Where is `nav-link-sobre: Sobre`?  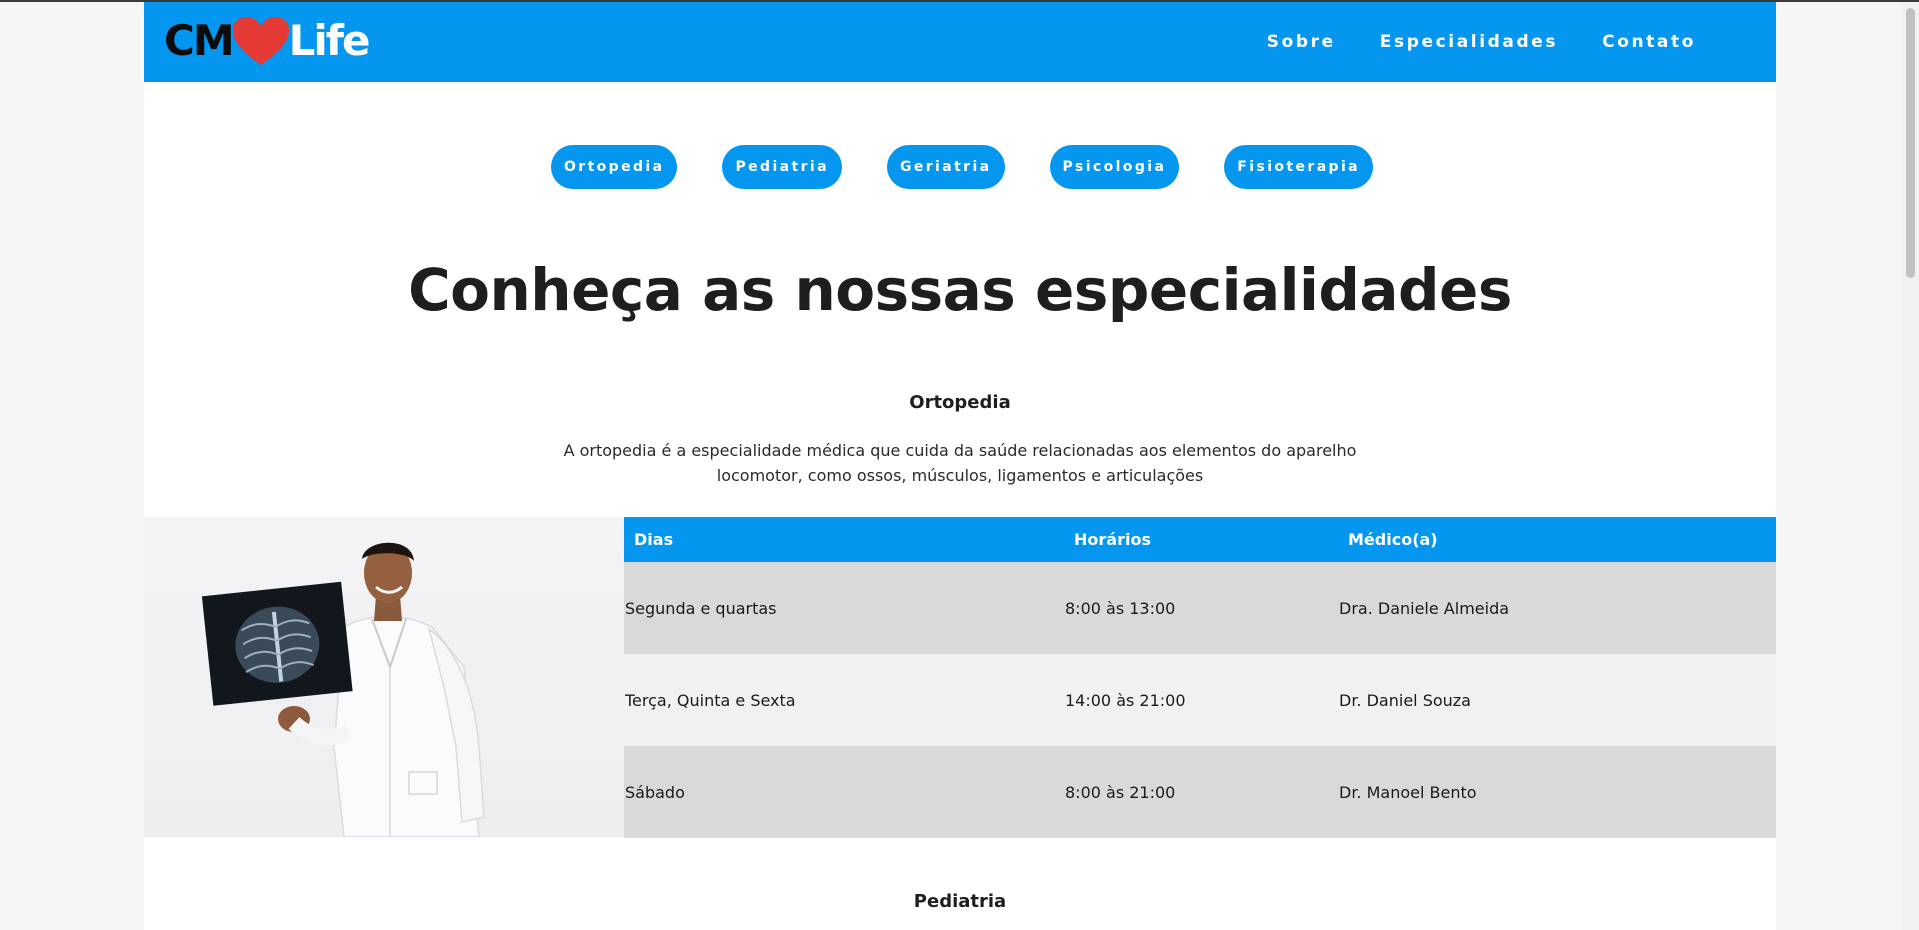
nav-link-sobre: Sobre is located at coordinates (1301, 42).